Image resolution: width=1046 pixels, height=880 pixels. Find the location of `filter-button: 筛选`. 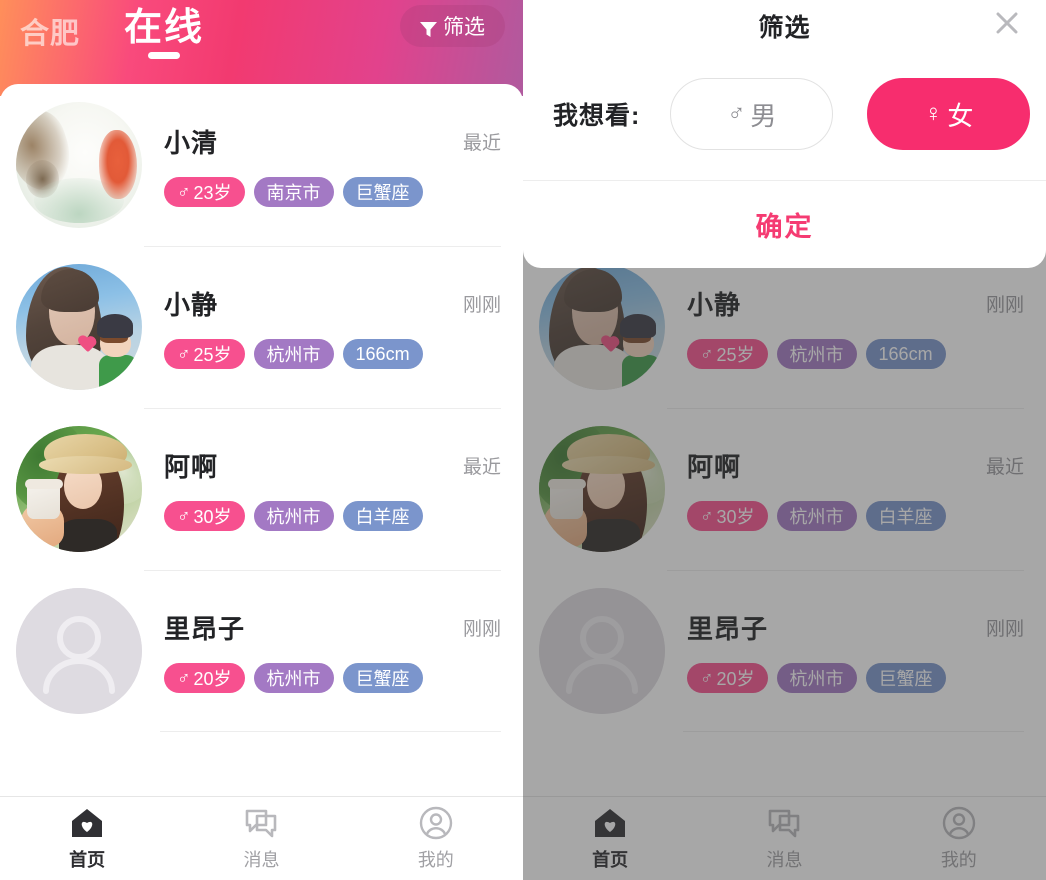

filter-button: 筛选 is located at coordinates (452, 26).